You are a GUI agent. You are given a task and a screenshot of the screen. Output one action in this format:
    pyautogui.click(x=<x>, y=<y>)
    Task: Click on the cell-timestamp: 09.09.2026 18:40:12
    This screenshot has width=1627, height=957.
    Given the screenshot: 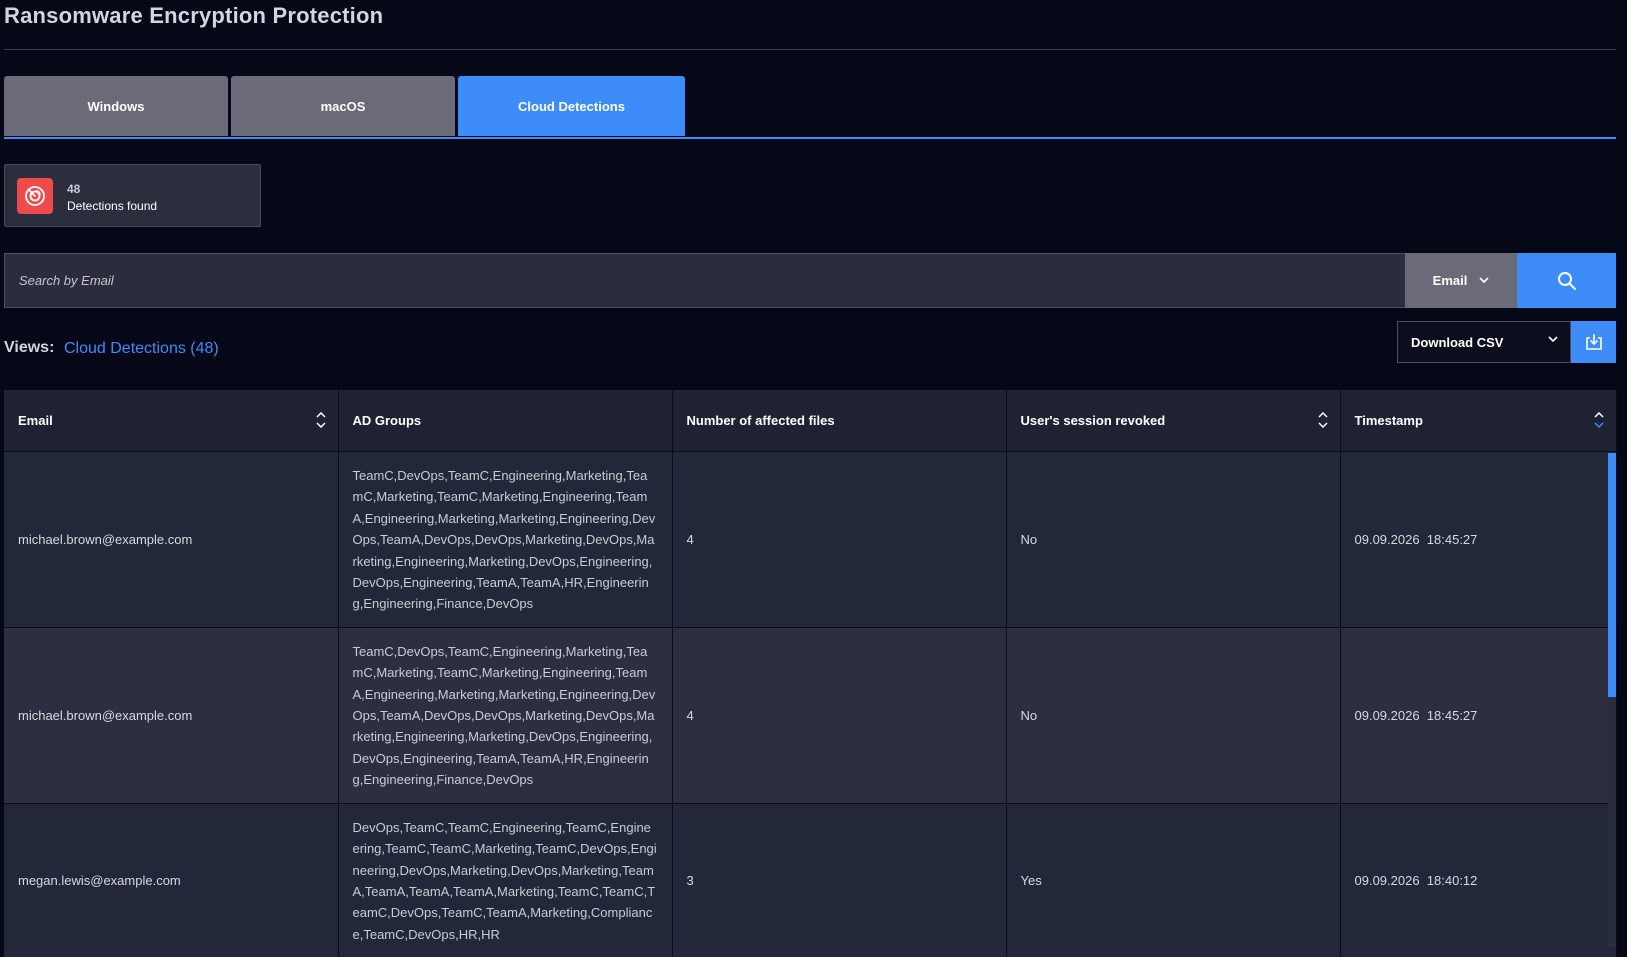 What is the action you would take?
    pyautogui.click(x=1478, y=879)
    